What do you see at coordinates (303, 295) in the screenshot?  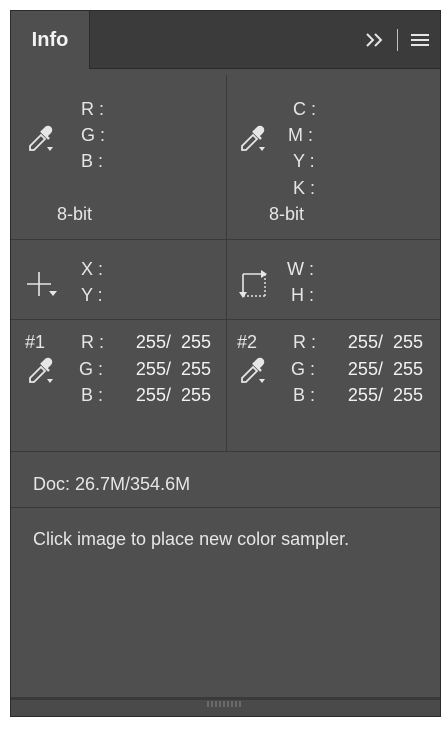 I see `wh-label-h: H :` at bounding box center [303, 295].